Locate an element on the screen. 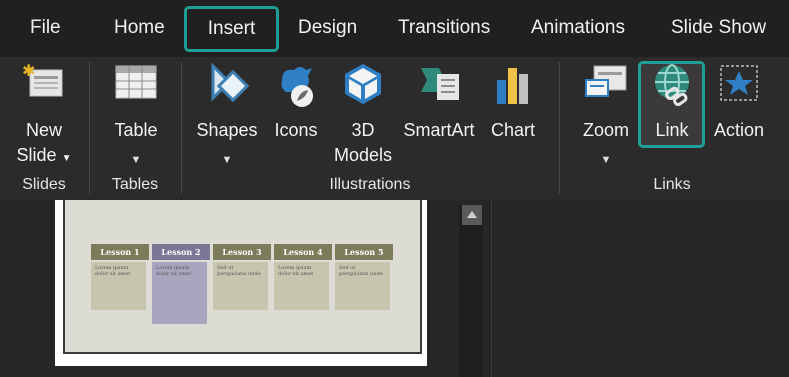 The width and height of the screenshot is (789, 377). scroll-up-button is located at coordinates (472, 215).